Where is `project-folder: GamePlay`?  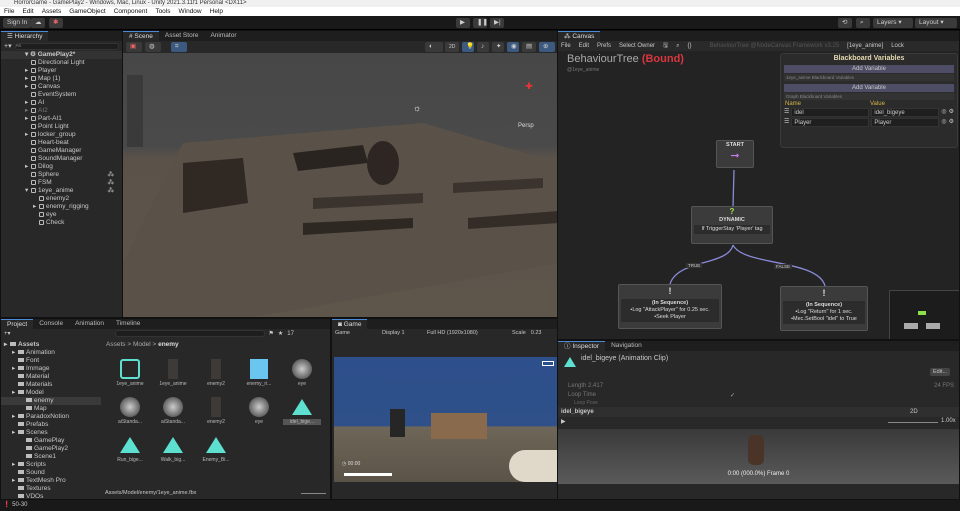 project-folder: GamePlay is located at coordinates (51, 441).